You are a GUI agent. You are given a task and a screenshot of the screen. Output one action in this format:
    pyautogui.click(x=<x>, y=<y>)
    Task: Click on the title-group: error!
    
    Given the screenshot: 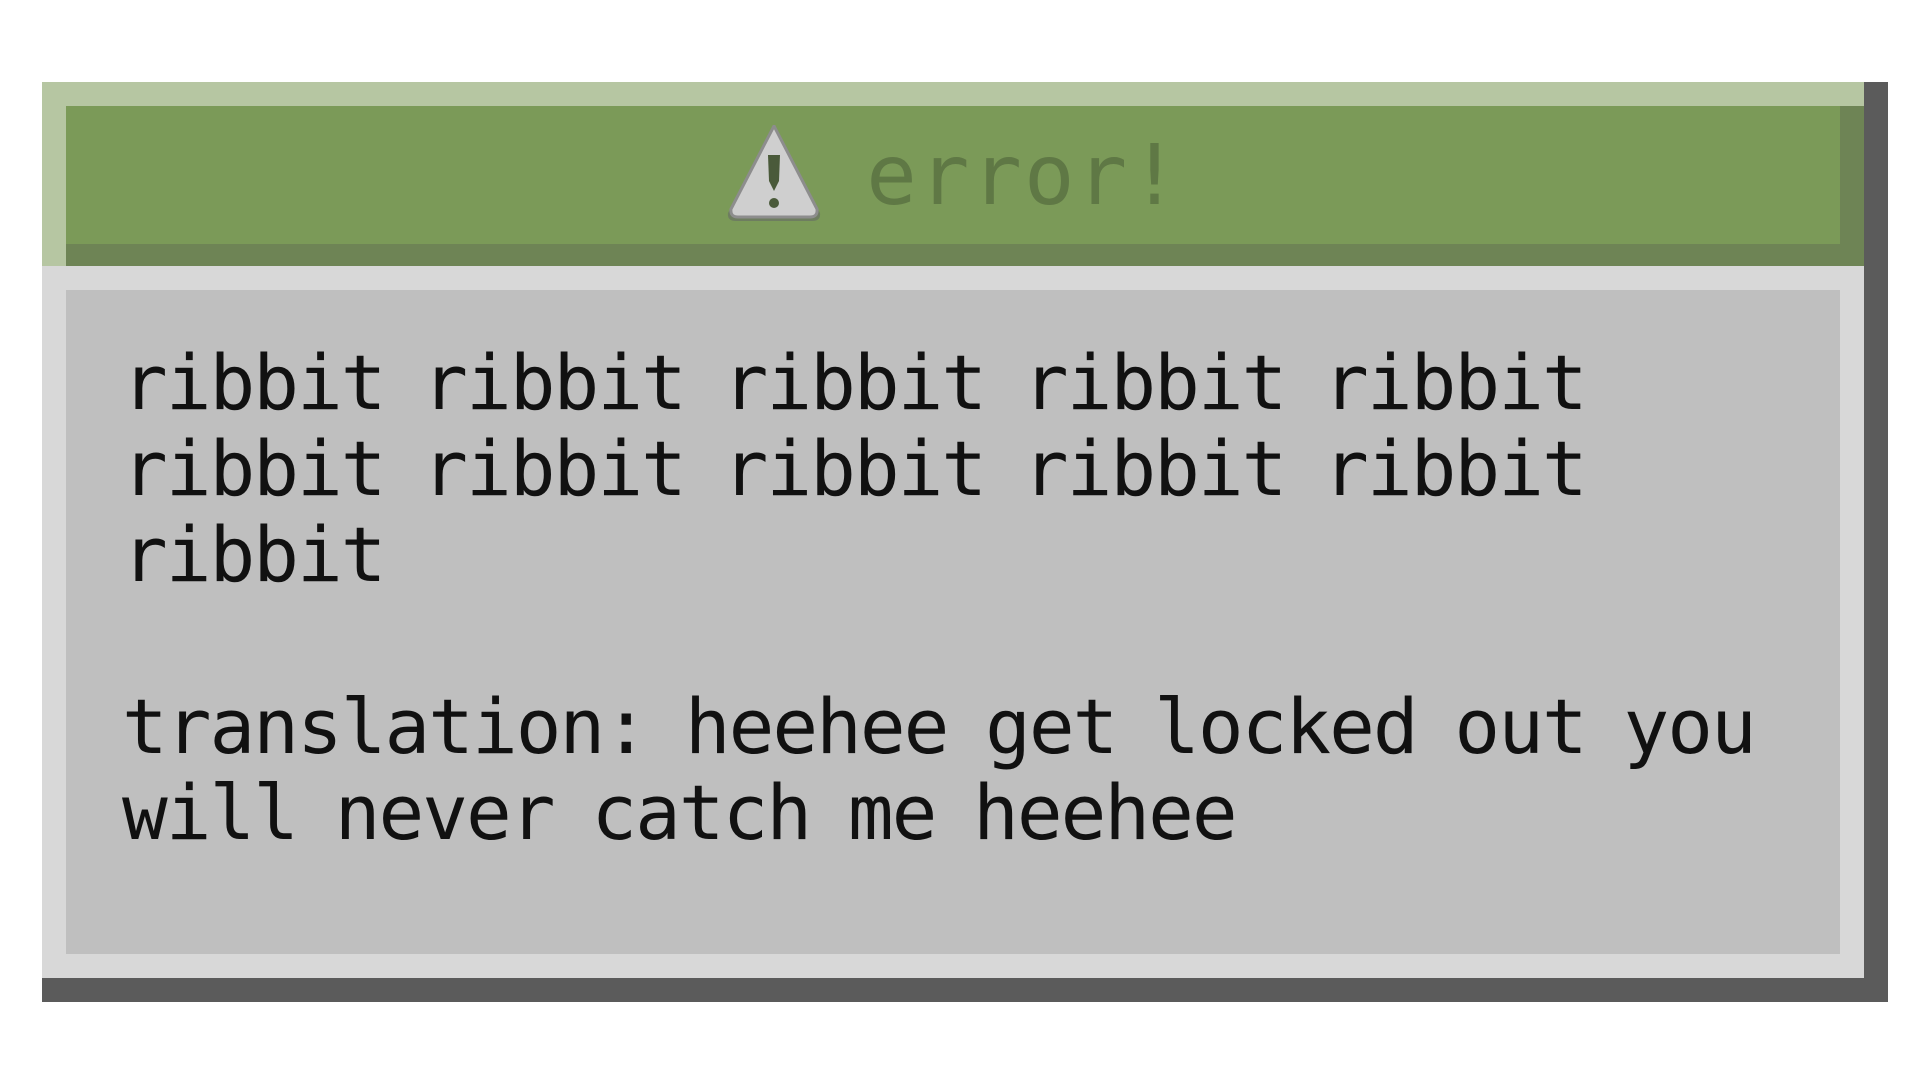 What is the action you would take?
    pyautogui.click(x=952, y=175)
    